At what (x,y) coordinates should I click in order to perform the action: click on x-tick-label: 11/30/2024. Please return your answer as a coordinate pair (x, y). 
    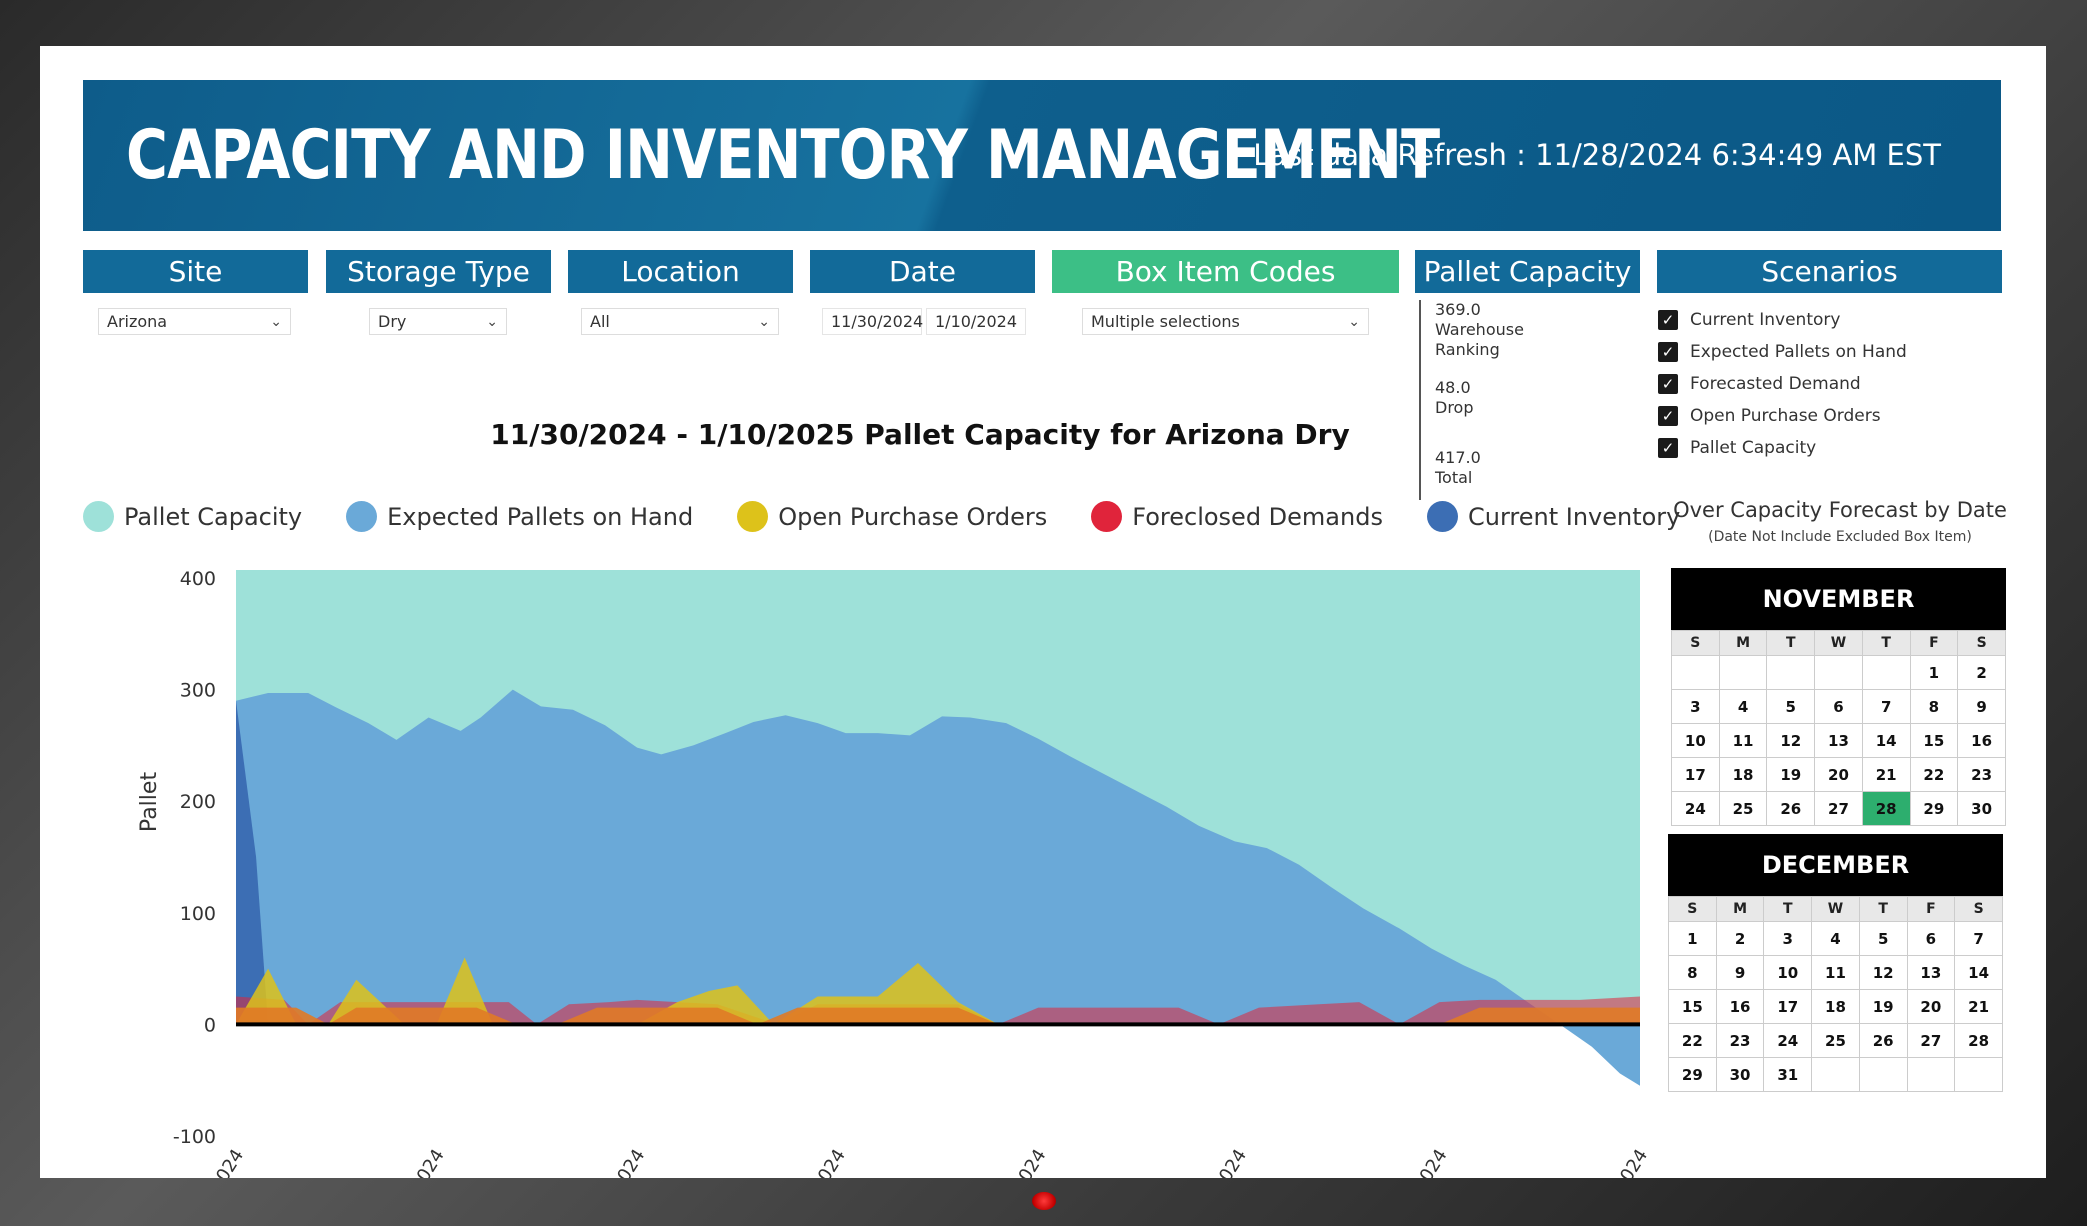
    Looking at the image, I should click on (211, 1162).